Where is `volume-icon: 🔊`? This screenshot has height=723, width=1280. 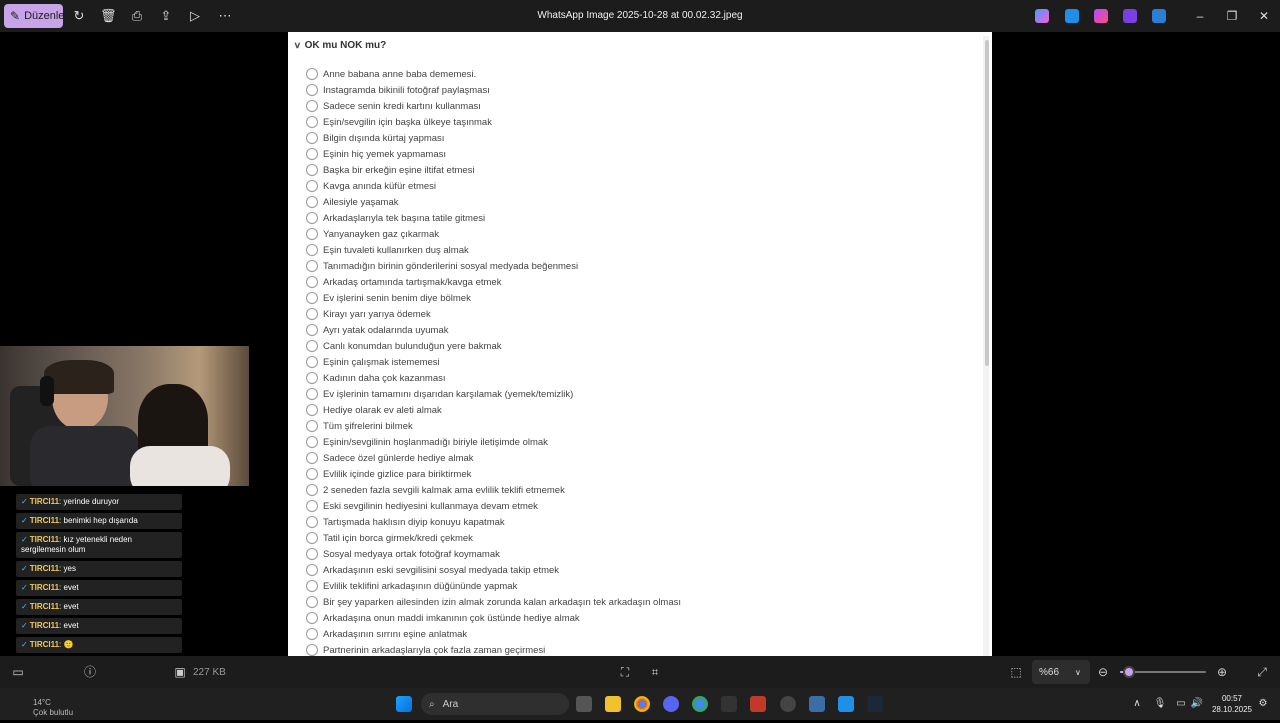
volume-icon: 🔊 is located at coordinates (1197, 704).